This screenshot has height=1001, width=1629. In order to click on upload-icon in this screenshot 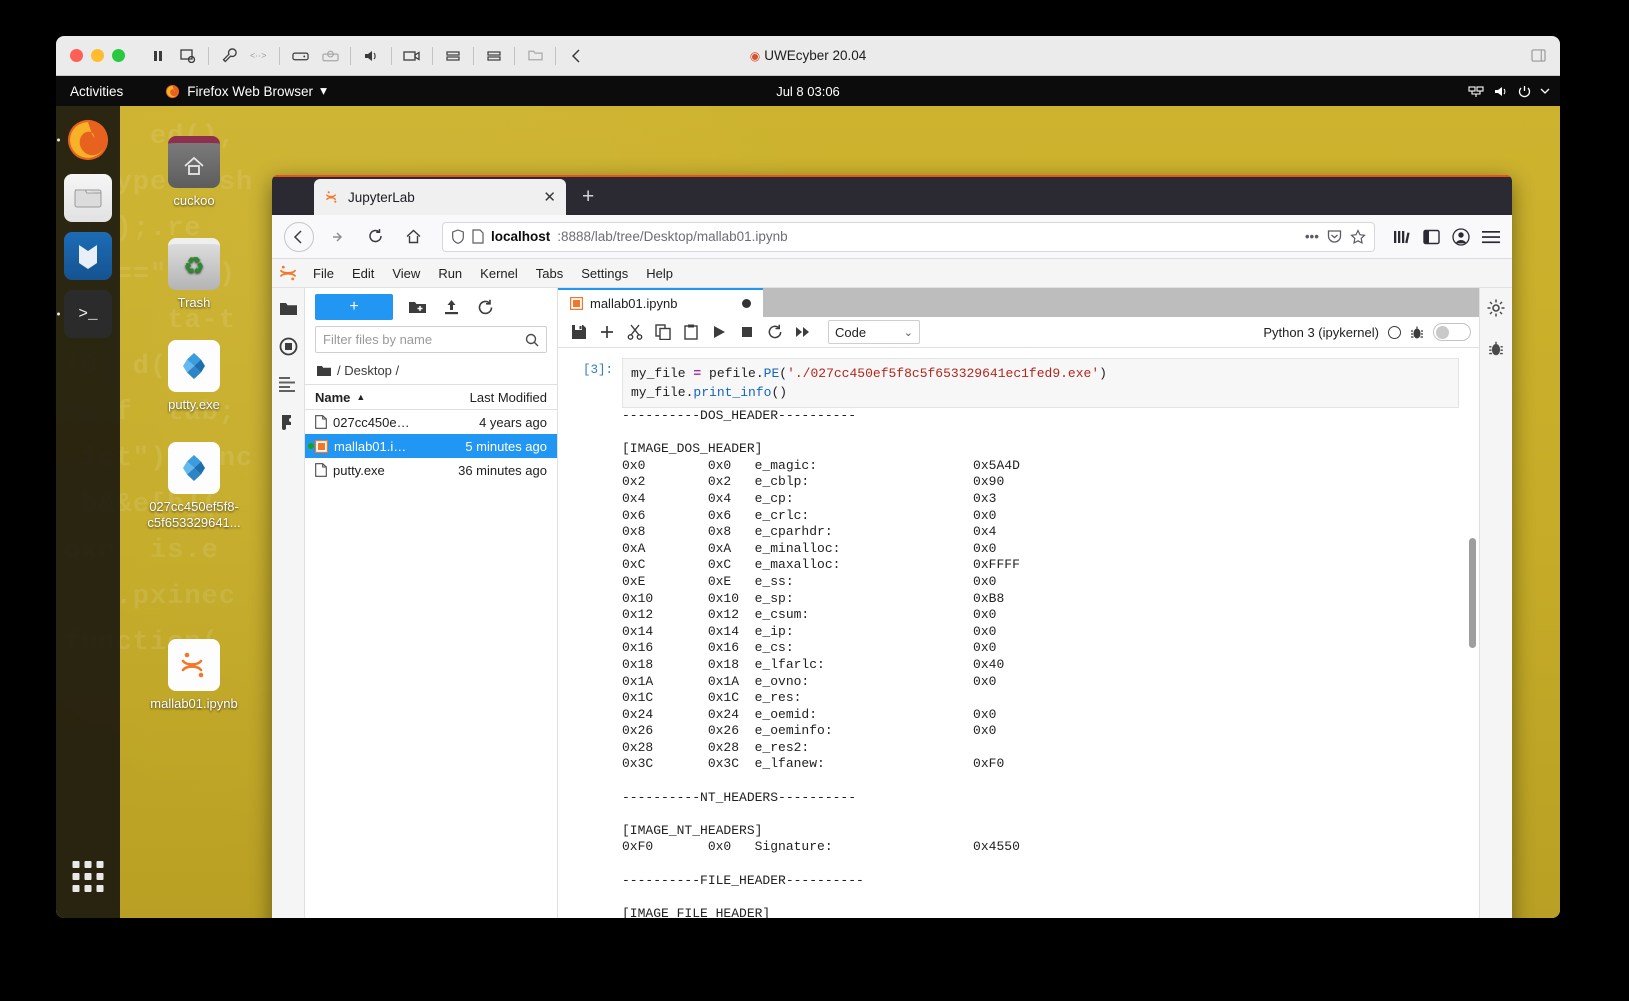, I will do `click(451, 307)`.